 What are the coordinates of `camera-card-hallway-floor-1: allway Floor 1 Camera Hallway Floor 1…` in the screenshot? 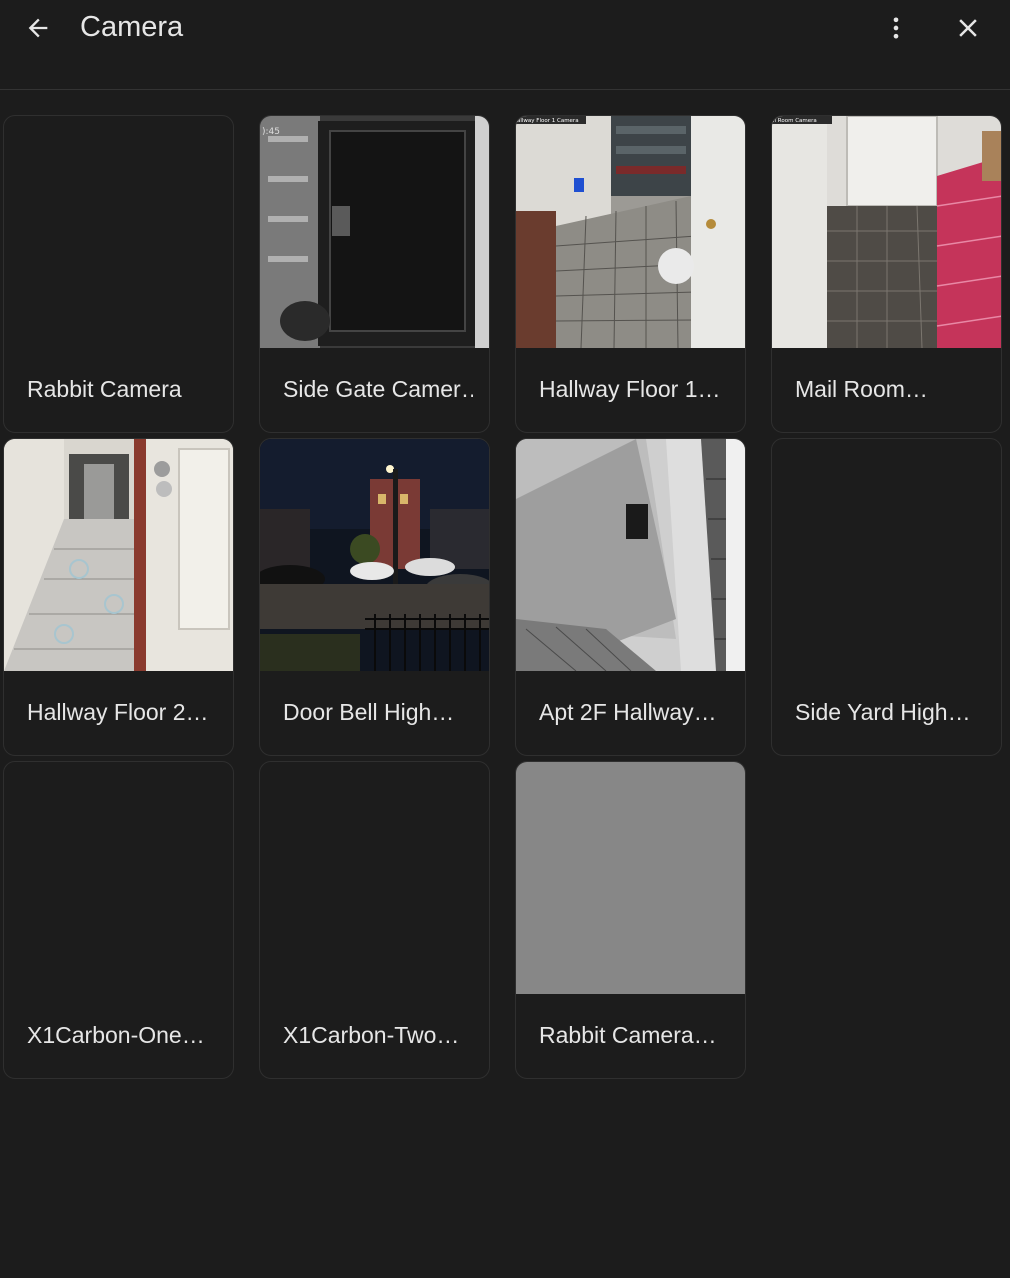 It's located at (630, 274).